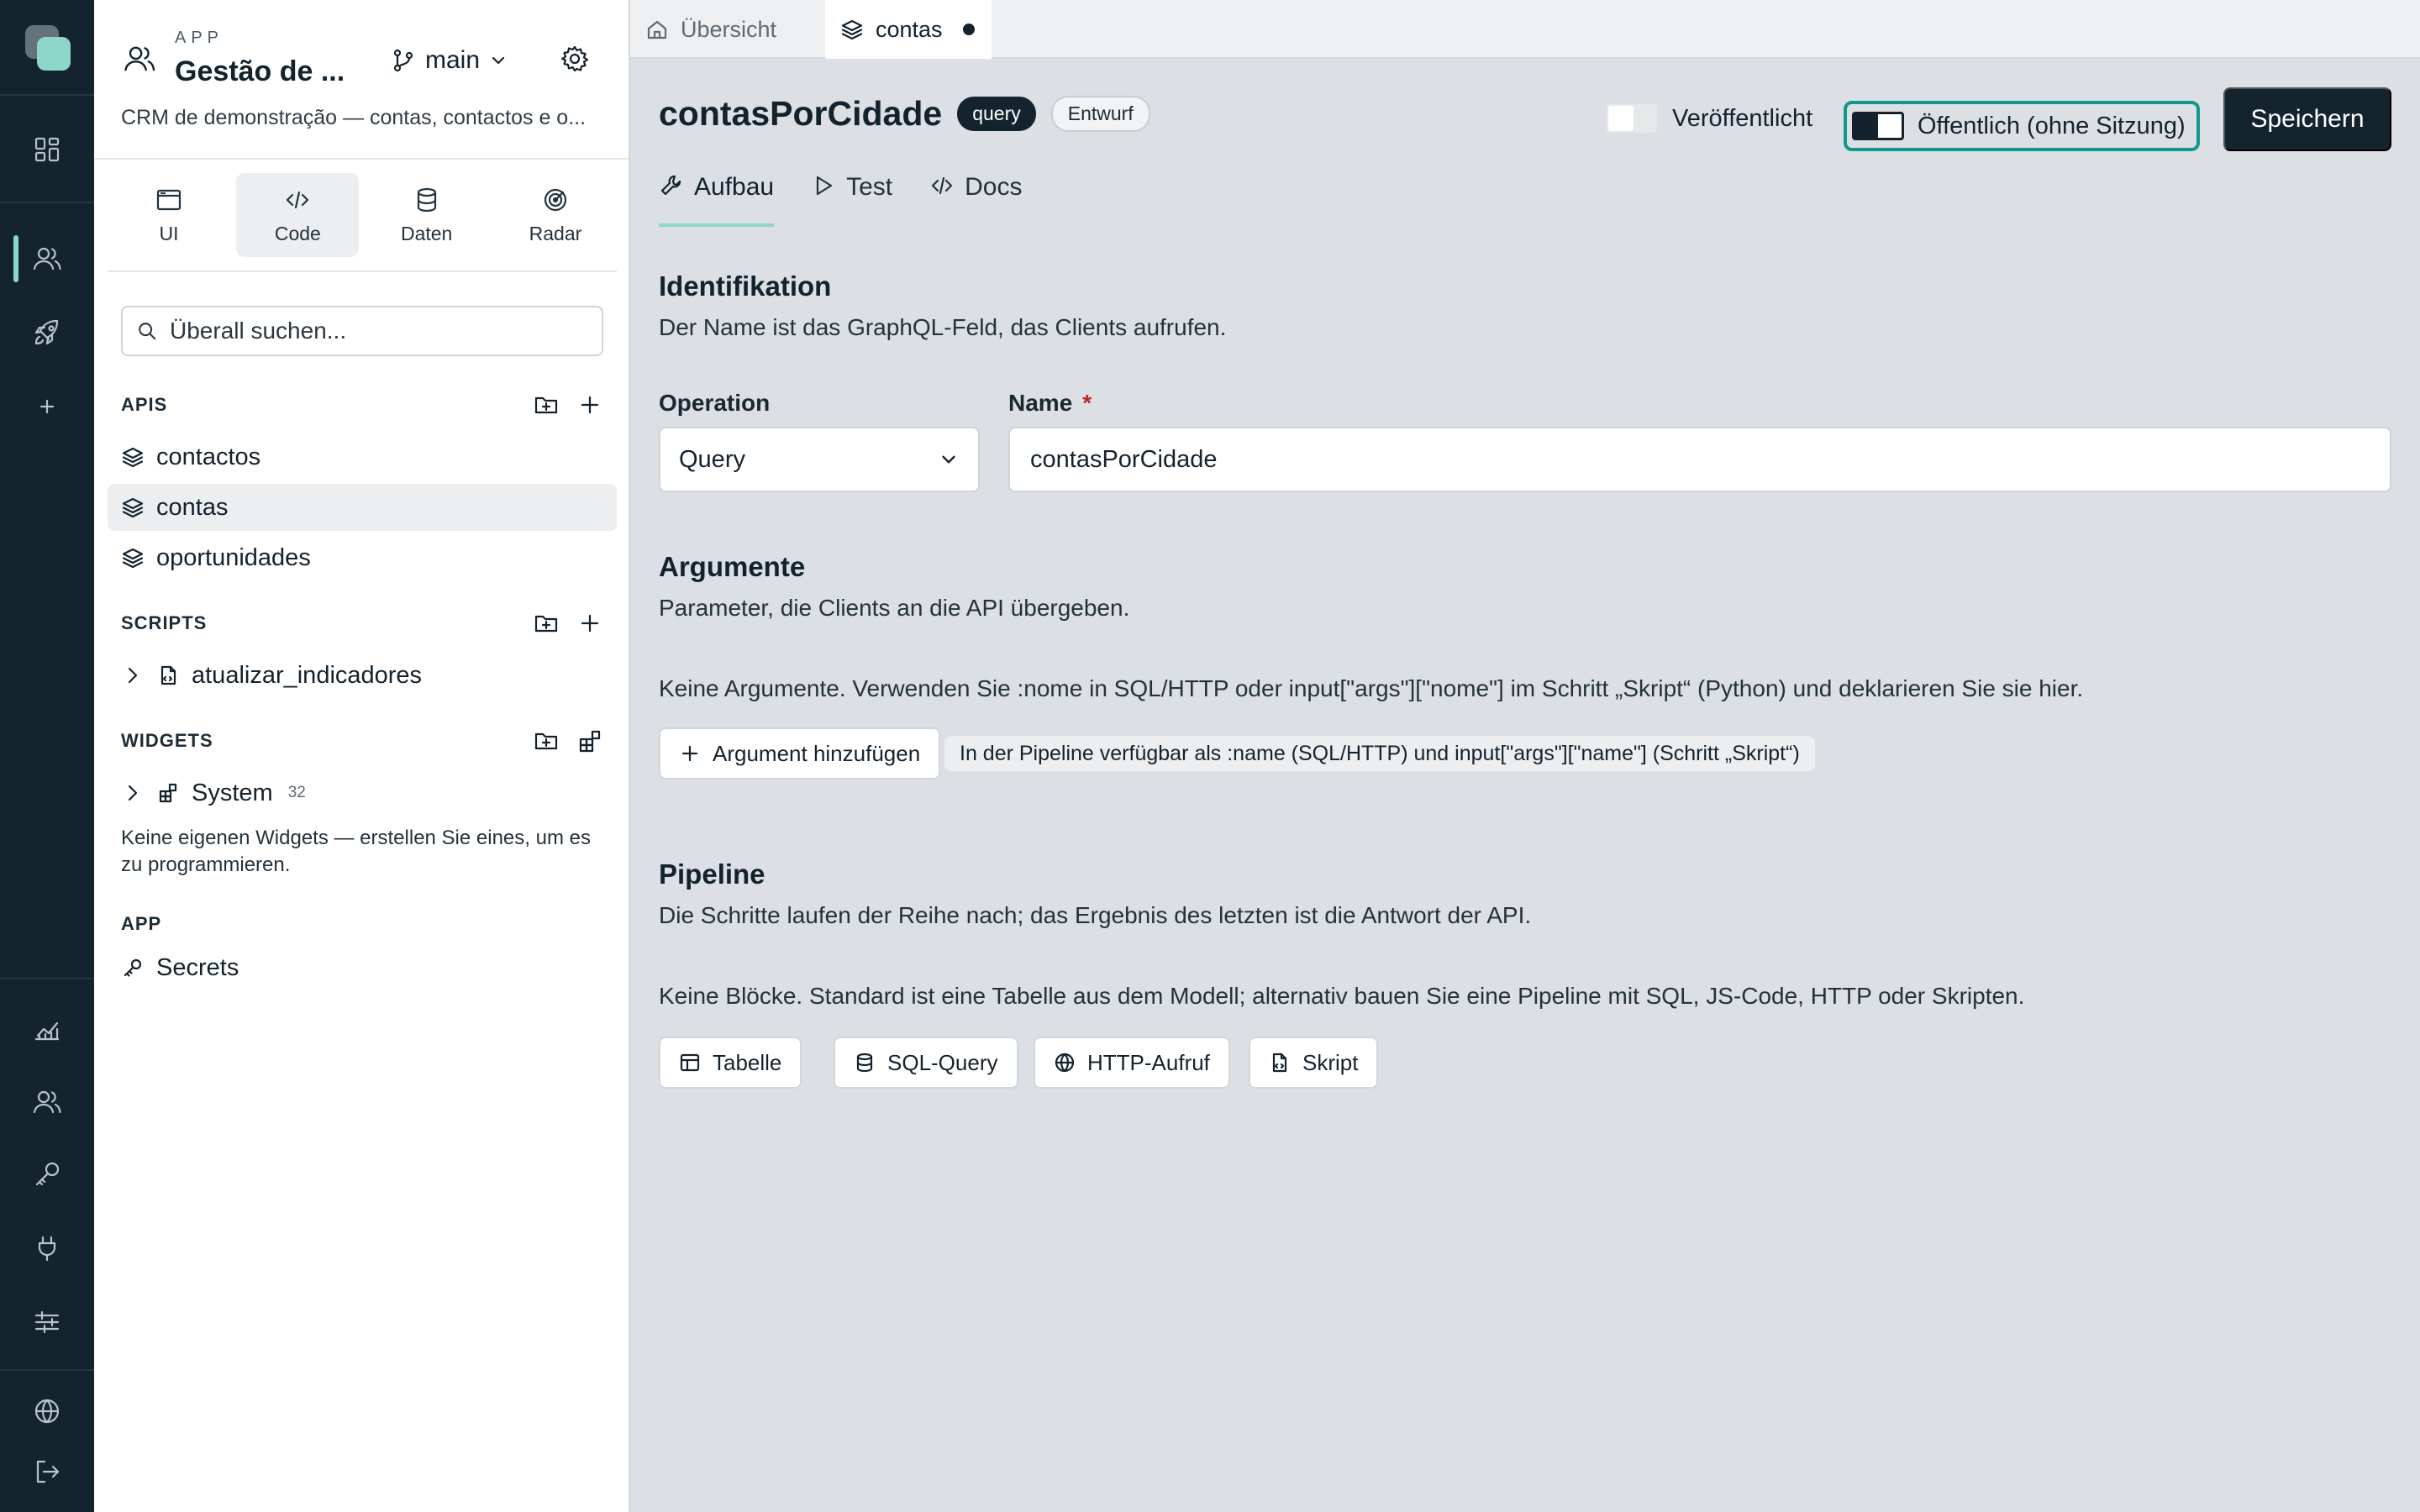 The height and width of the screenshot is (1512, 2420). What do you see at coordinates (169, 215) in the screenshot?
I see `mode-ui: UI` at bounding box center [169, 215].